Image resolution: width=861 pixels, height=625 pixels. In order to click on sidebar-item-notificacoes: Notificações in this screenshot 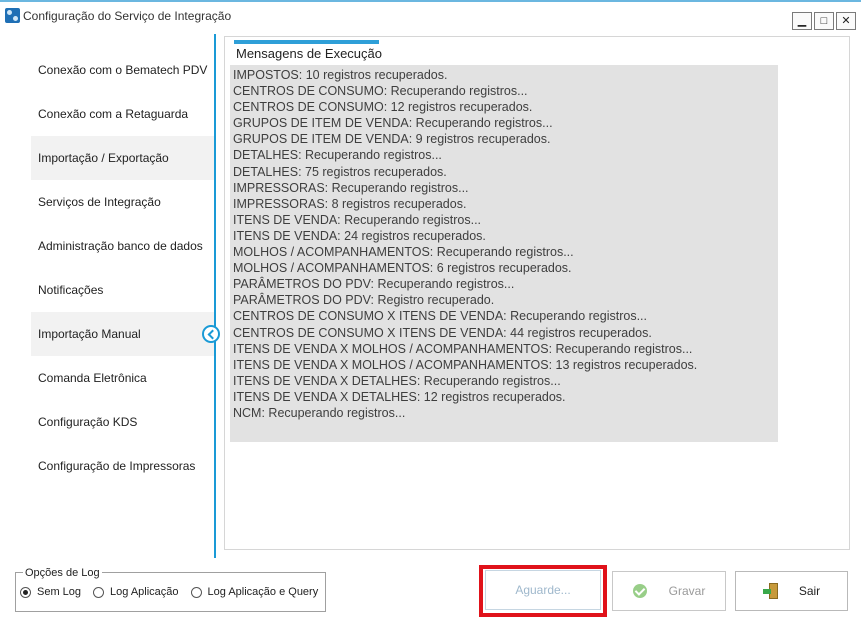, I will do `click(122, 290)`.